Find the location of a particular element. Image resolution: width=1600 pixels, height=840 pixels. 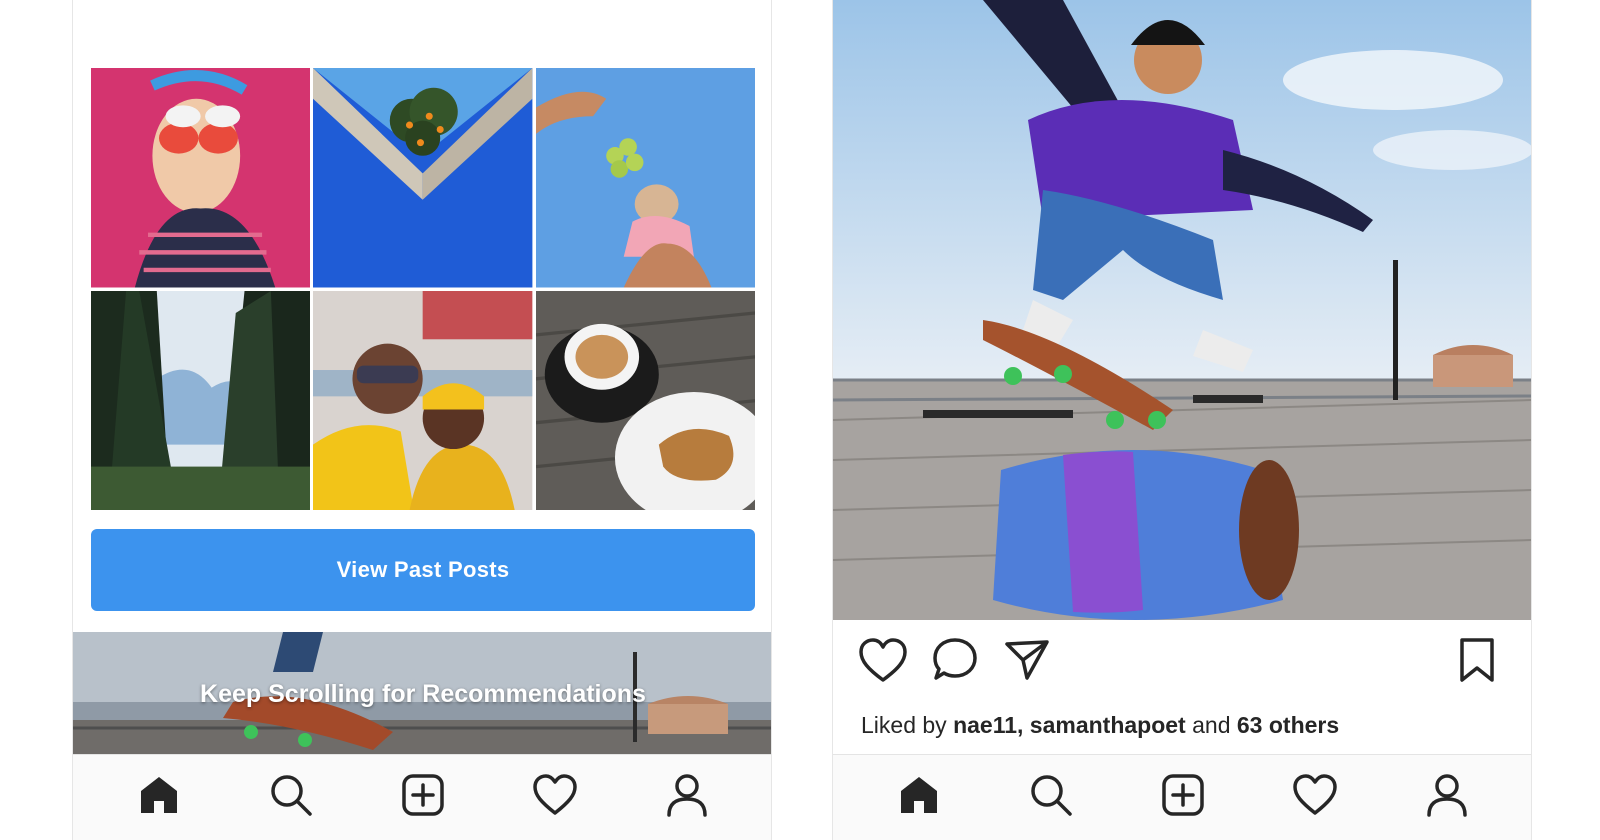

comment-button is located at coordinates (955, 660).